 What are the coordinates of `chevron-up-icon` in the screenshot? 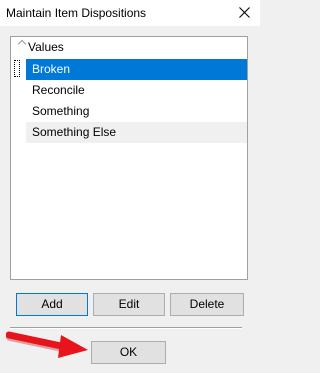 It's located at (22, 44).